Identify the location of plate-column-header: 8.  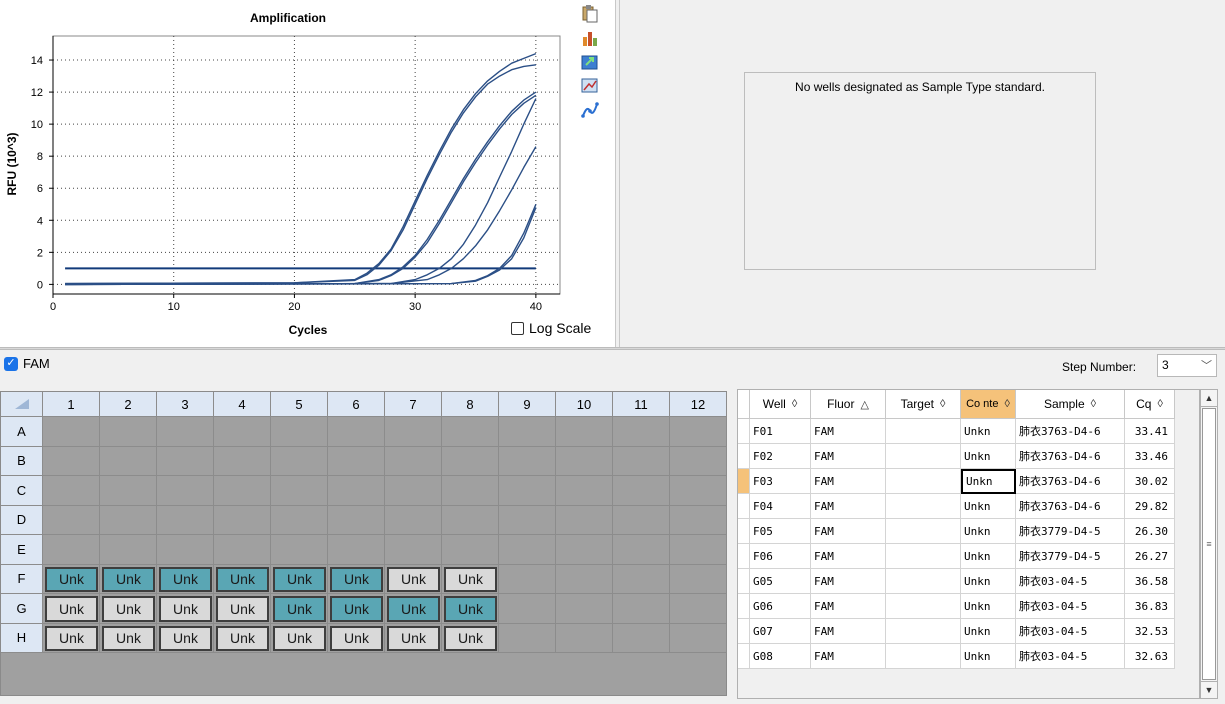
(470, 404).